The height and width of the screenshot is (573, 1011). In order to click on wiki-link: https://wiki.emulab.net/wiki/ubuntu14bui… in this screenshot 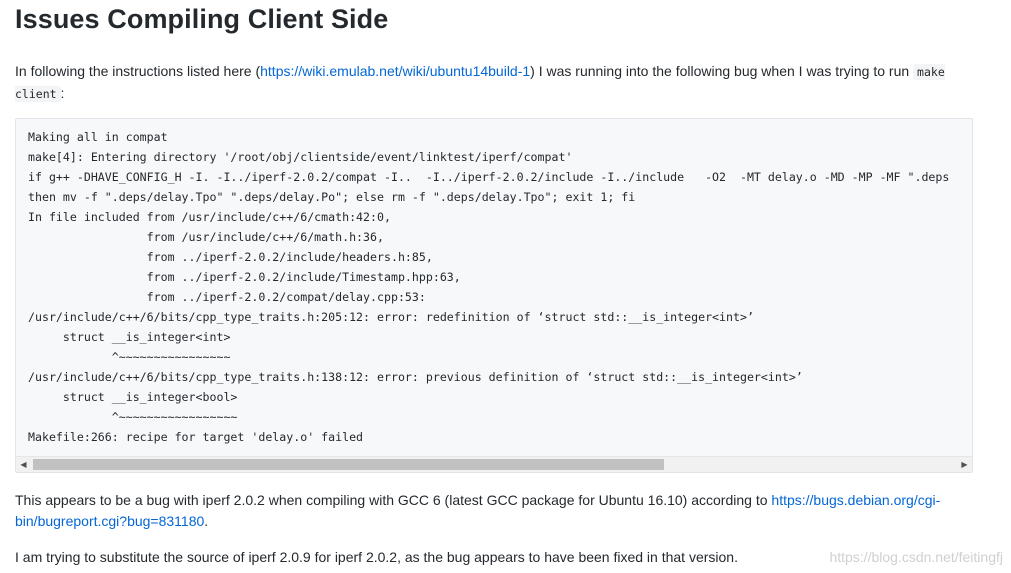, I will do `click(395, 71)`.